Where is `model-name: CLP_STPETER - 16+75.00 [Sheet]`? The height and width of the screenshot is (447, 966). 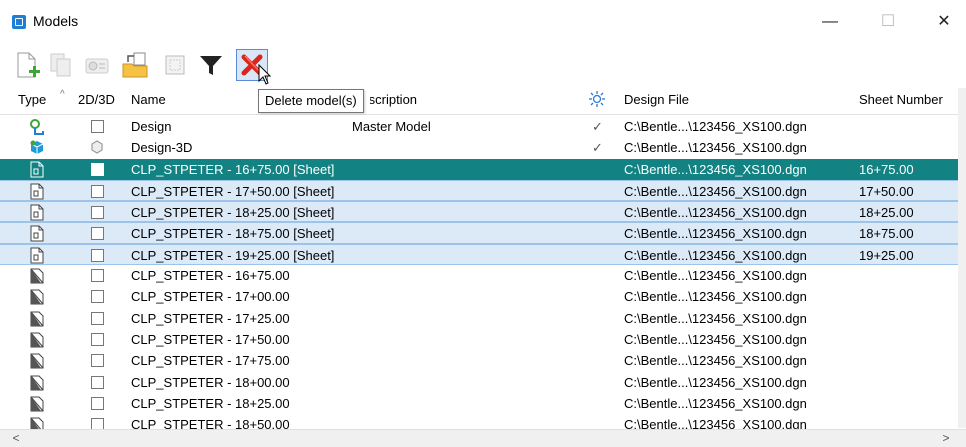 model-name: CLP_STPETER - 16+75.00 [Sheet] is located at coordinates (233, 169).